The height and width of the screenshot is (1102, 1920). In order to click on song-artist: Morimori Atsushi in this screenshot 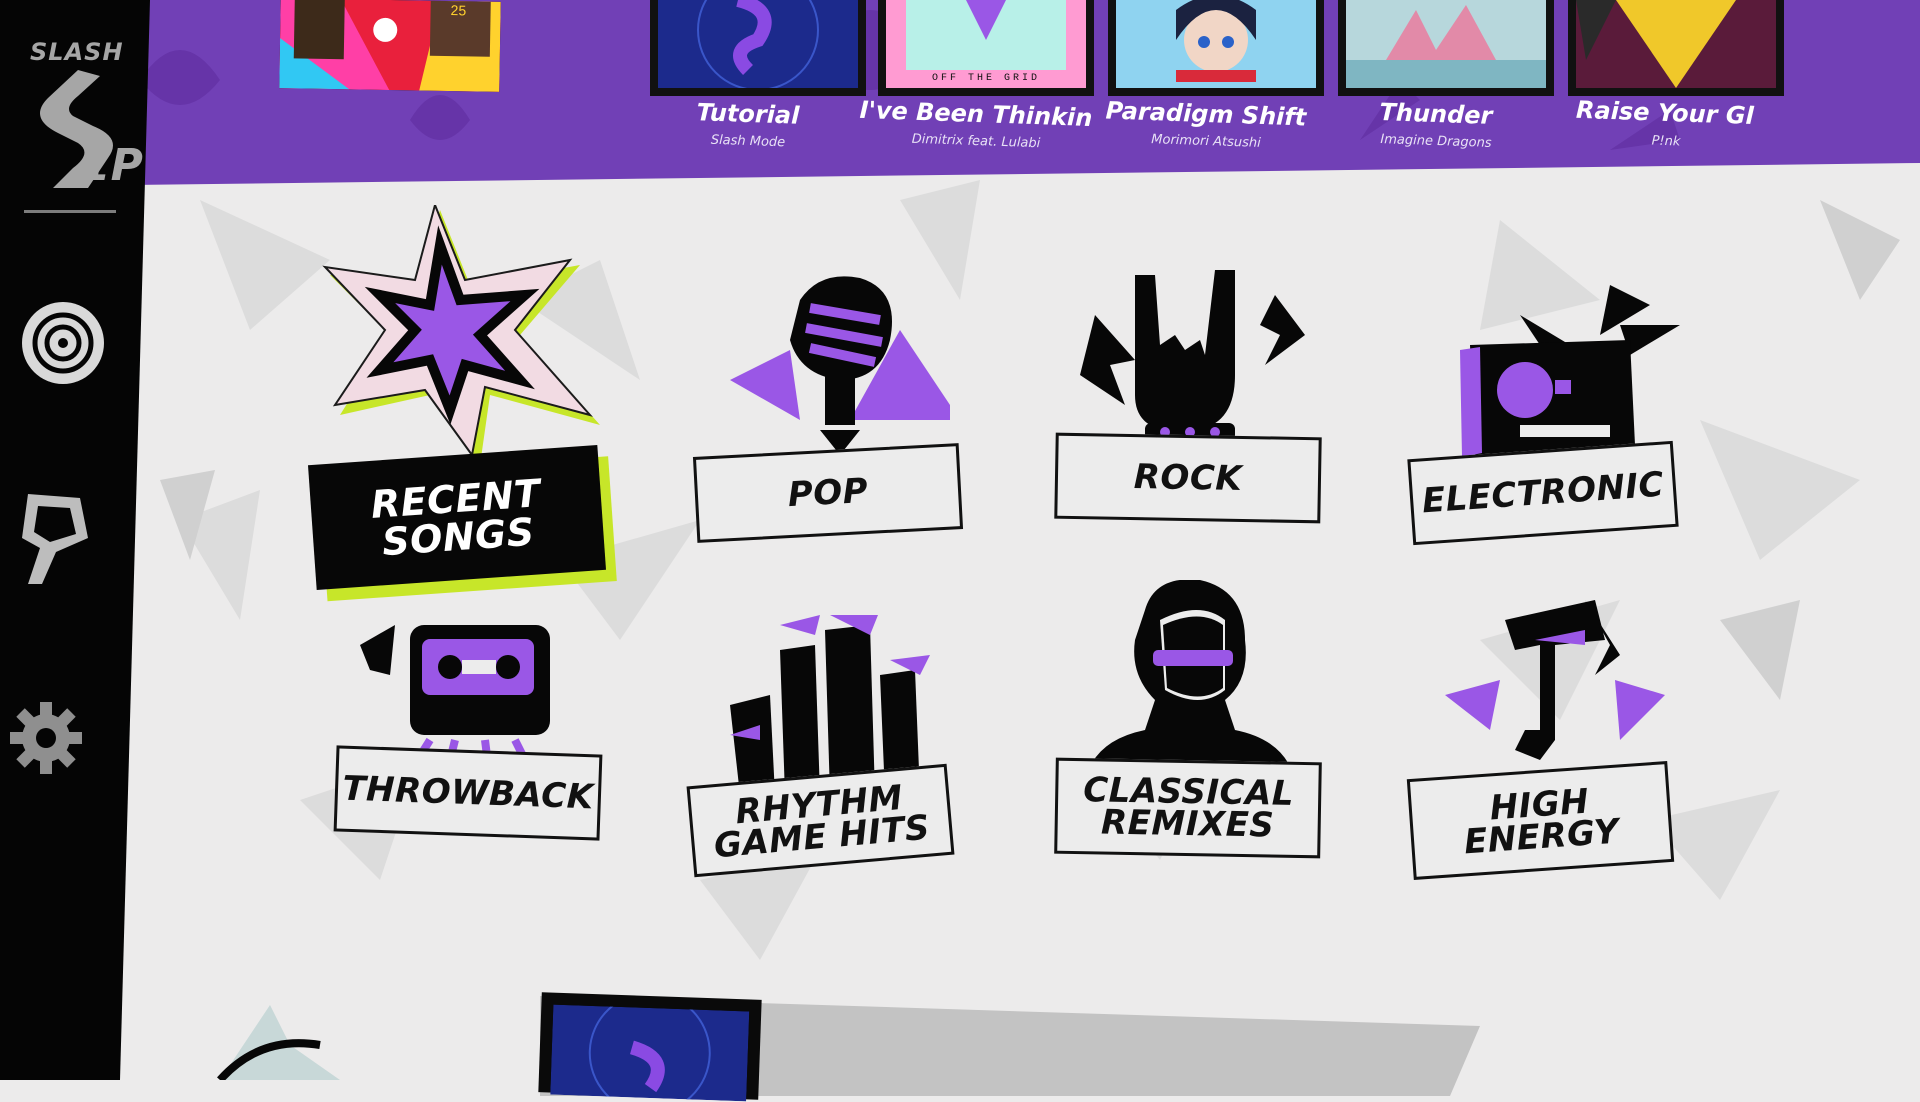, I will do `click(1206, 141)`.